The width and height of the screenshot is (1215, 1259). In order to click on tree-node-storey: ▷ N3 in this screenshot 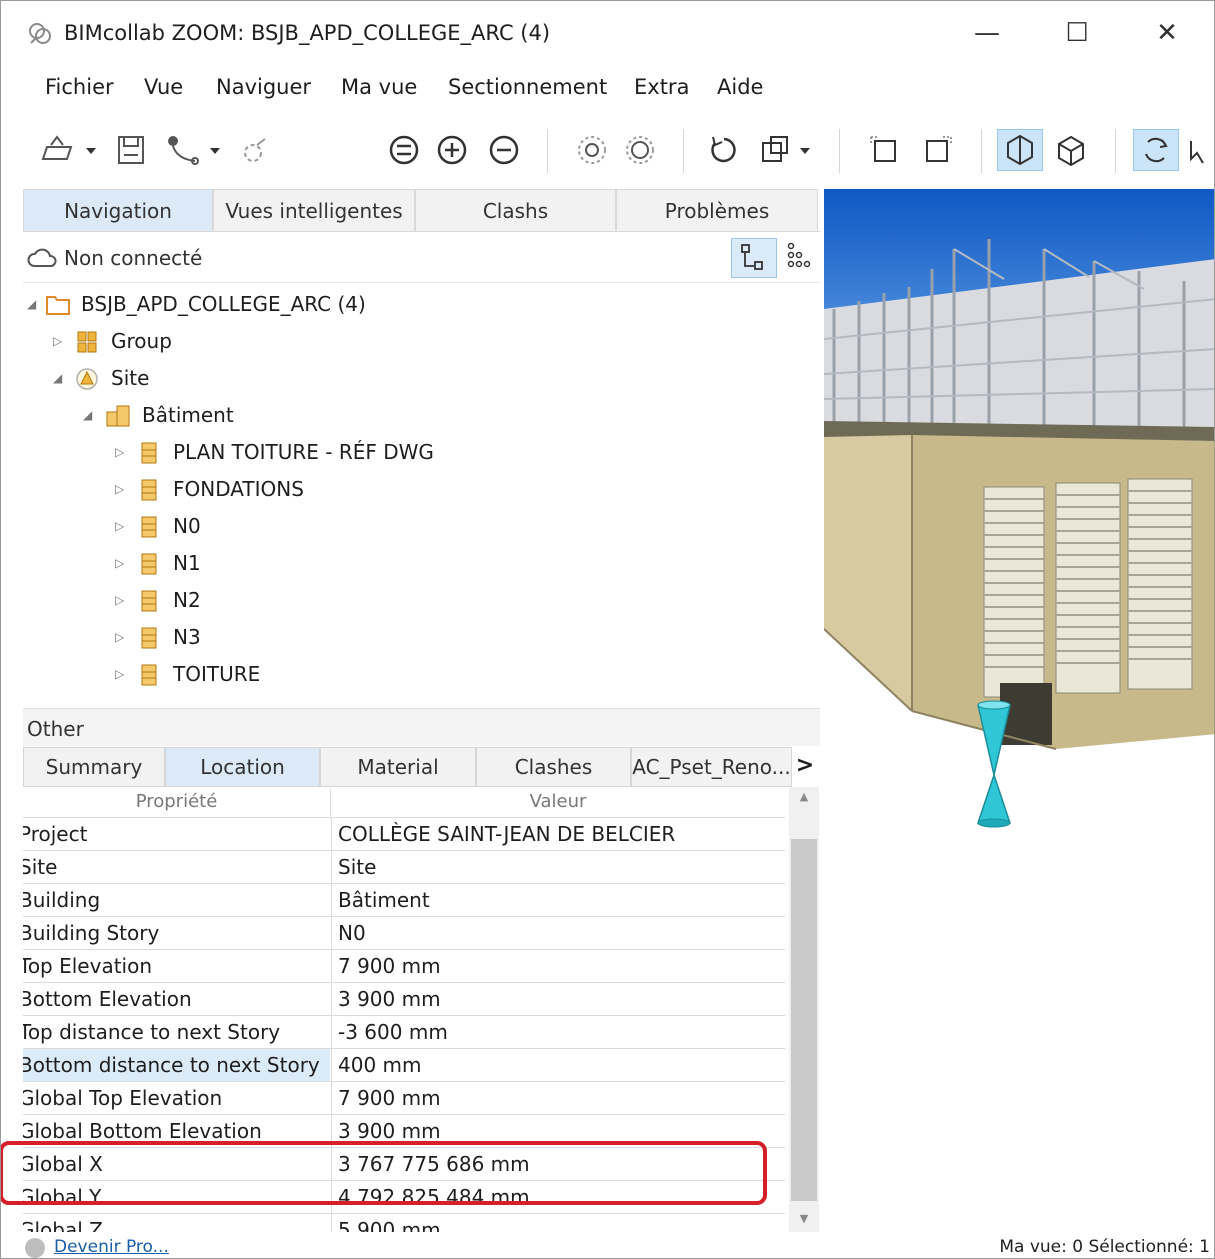, I will do `click(373, 637)`.